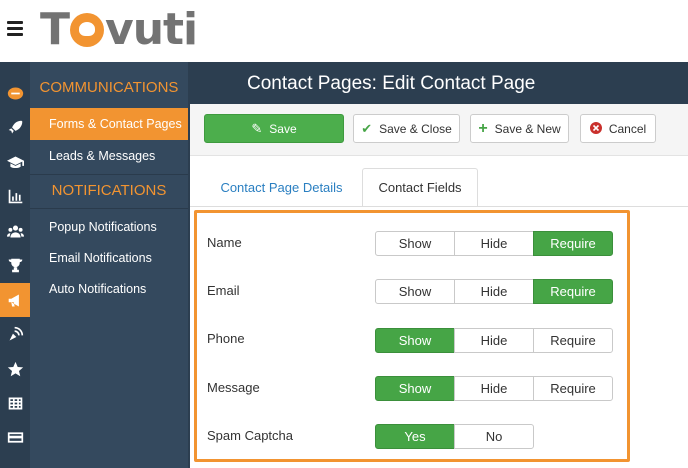 Image resolution: width=688 pixels, height=468 pixels. What do you see at coordinates (283, 128) in the screenshot?
I see `save-button-label: Save` at bounding box center [283, 128].